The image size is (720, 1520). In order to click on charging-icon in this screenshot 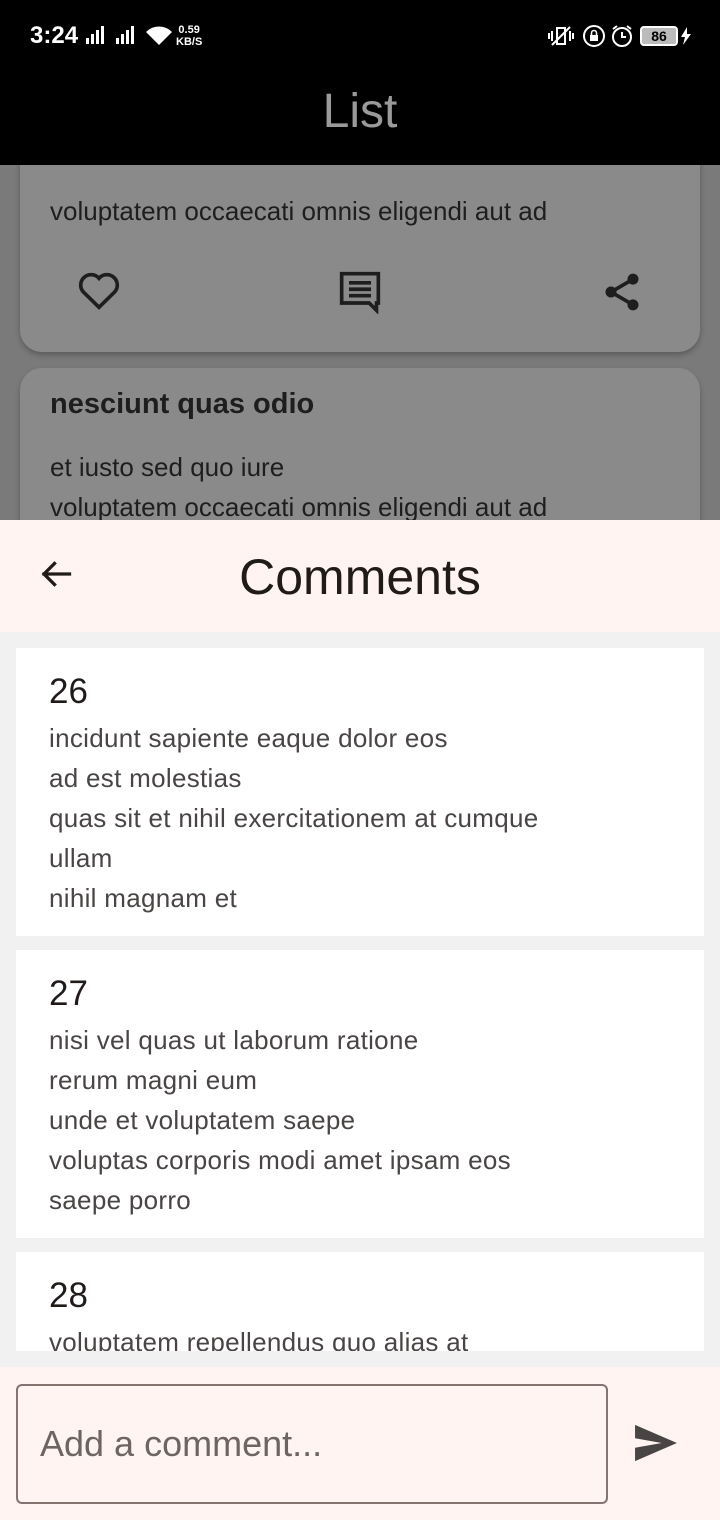, I will do `click(686, 38)`.